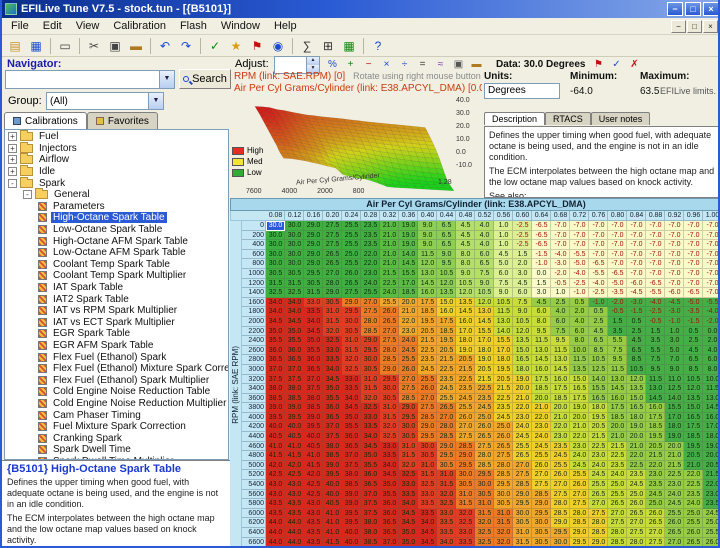 The height and width of the screenshot is (548, 720). I want to click on table-cell-6600-0.80: 28.5, so click(617, 541).